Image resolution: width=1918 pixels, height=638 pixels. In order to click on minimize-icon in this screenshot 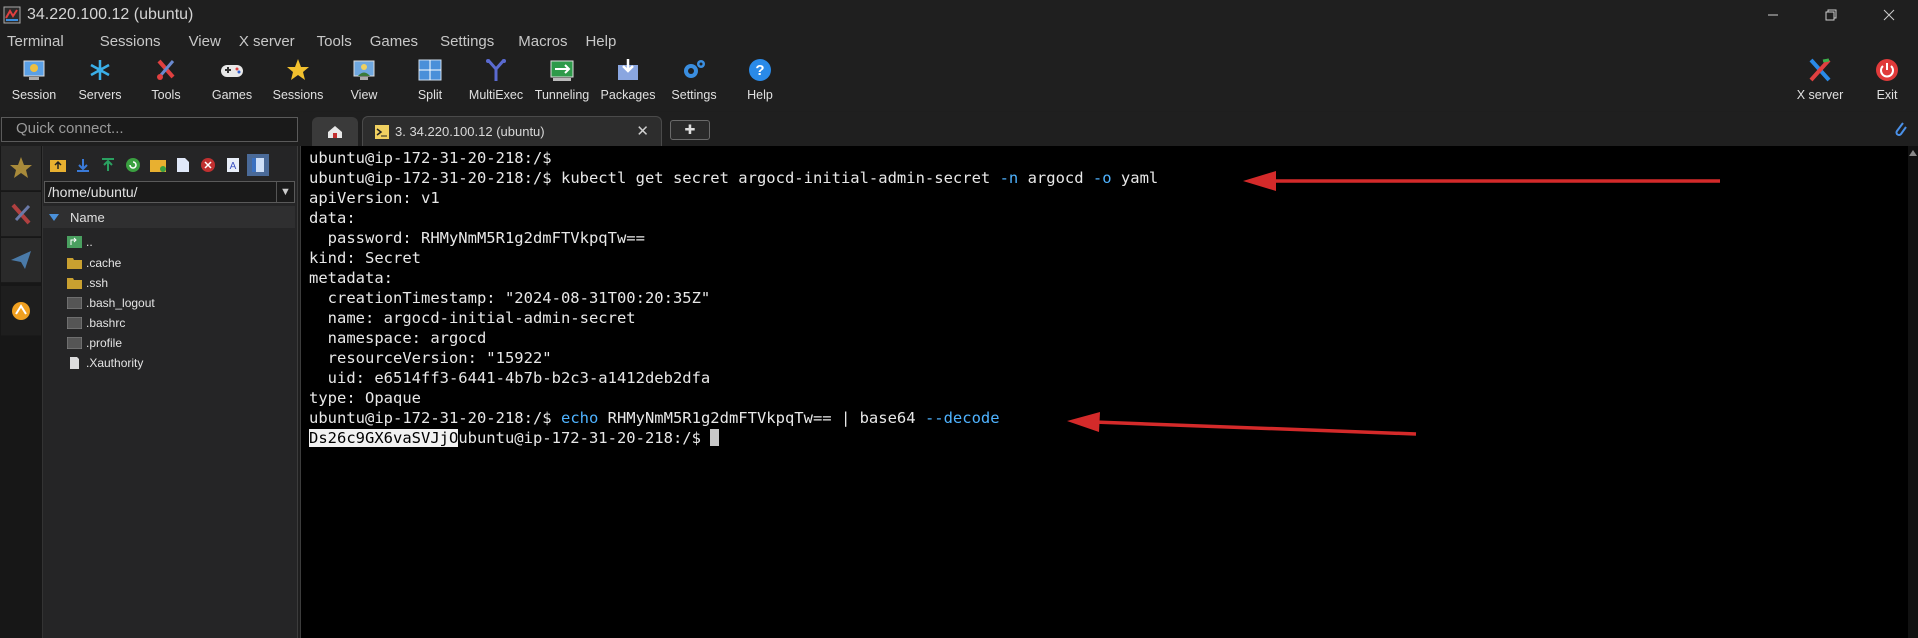, I will do `click(1773, 14)`.